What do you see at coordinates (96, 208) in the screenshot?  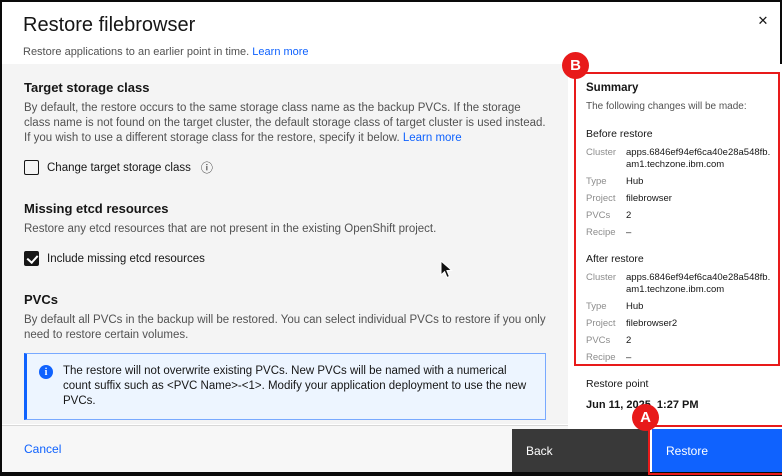 I see `missing-etcd-heading: Missing etcd resources` at bounding box center [96, 208].